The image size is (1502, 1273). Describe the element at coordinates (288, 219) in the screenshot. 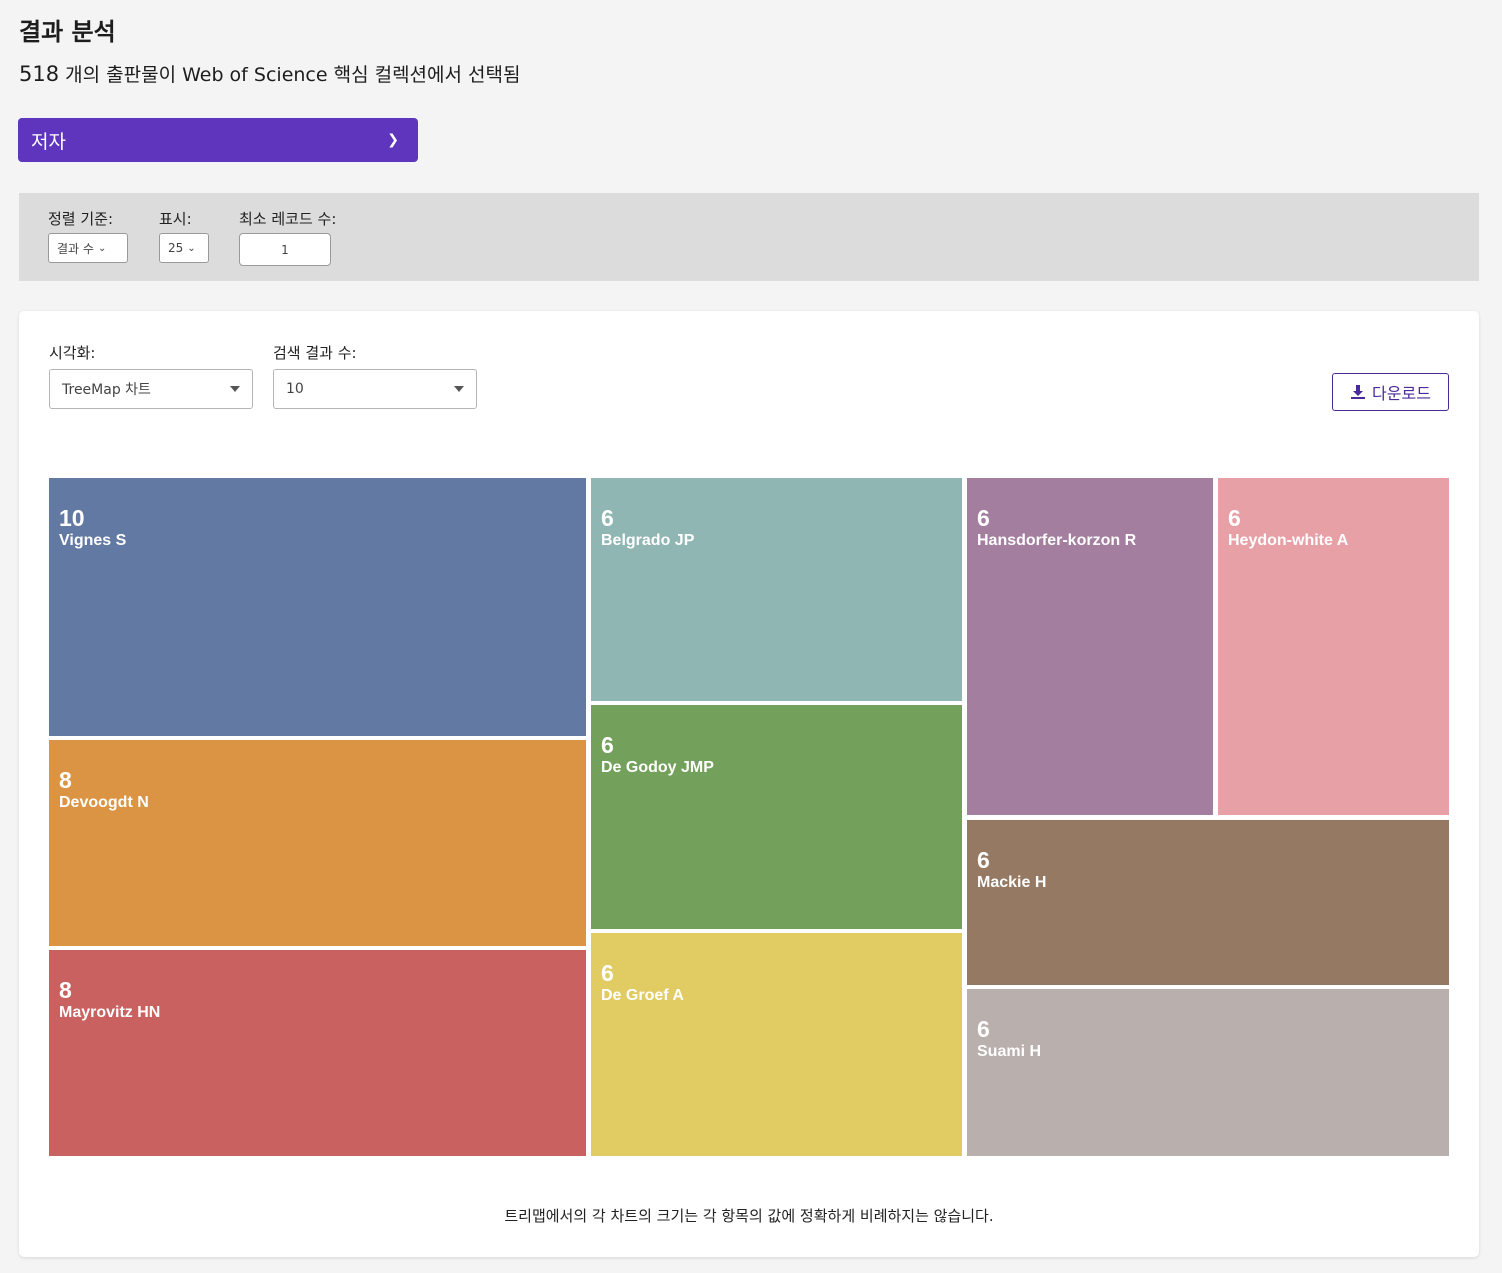

I see `min-records-label: 최소 레코드 수:` at that location.